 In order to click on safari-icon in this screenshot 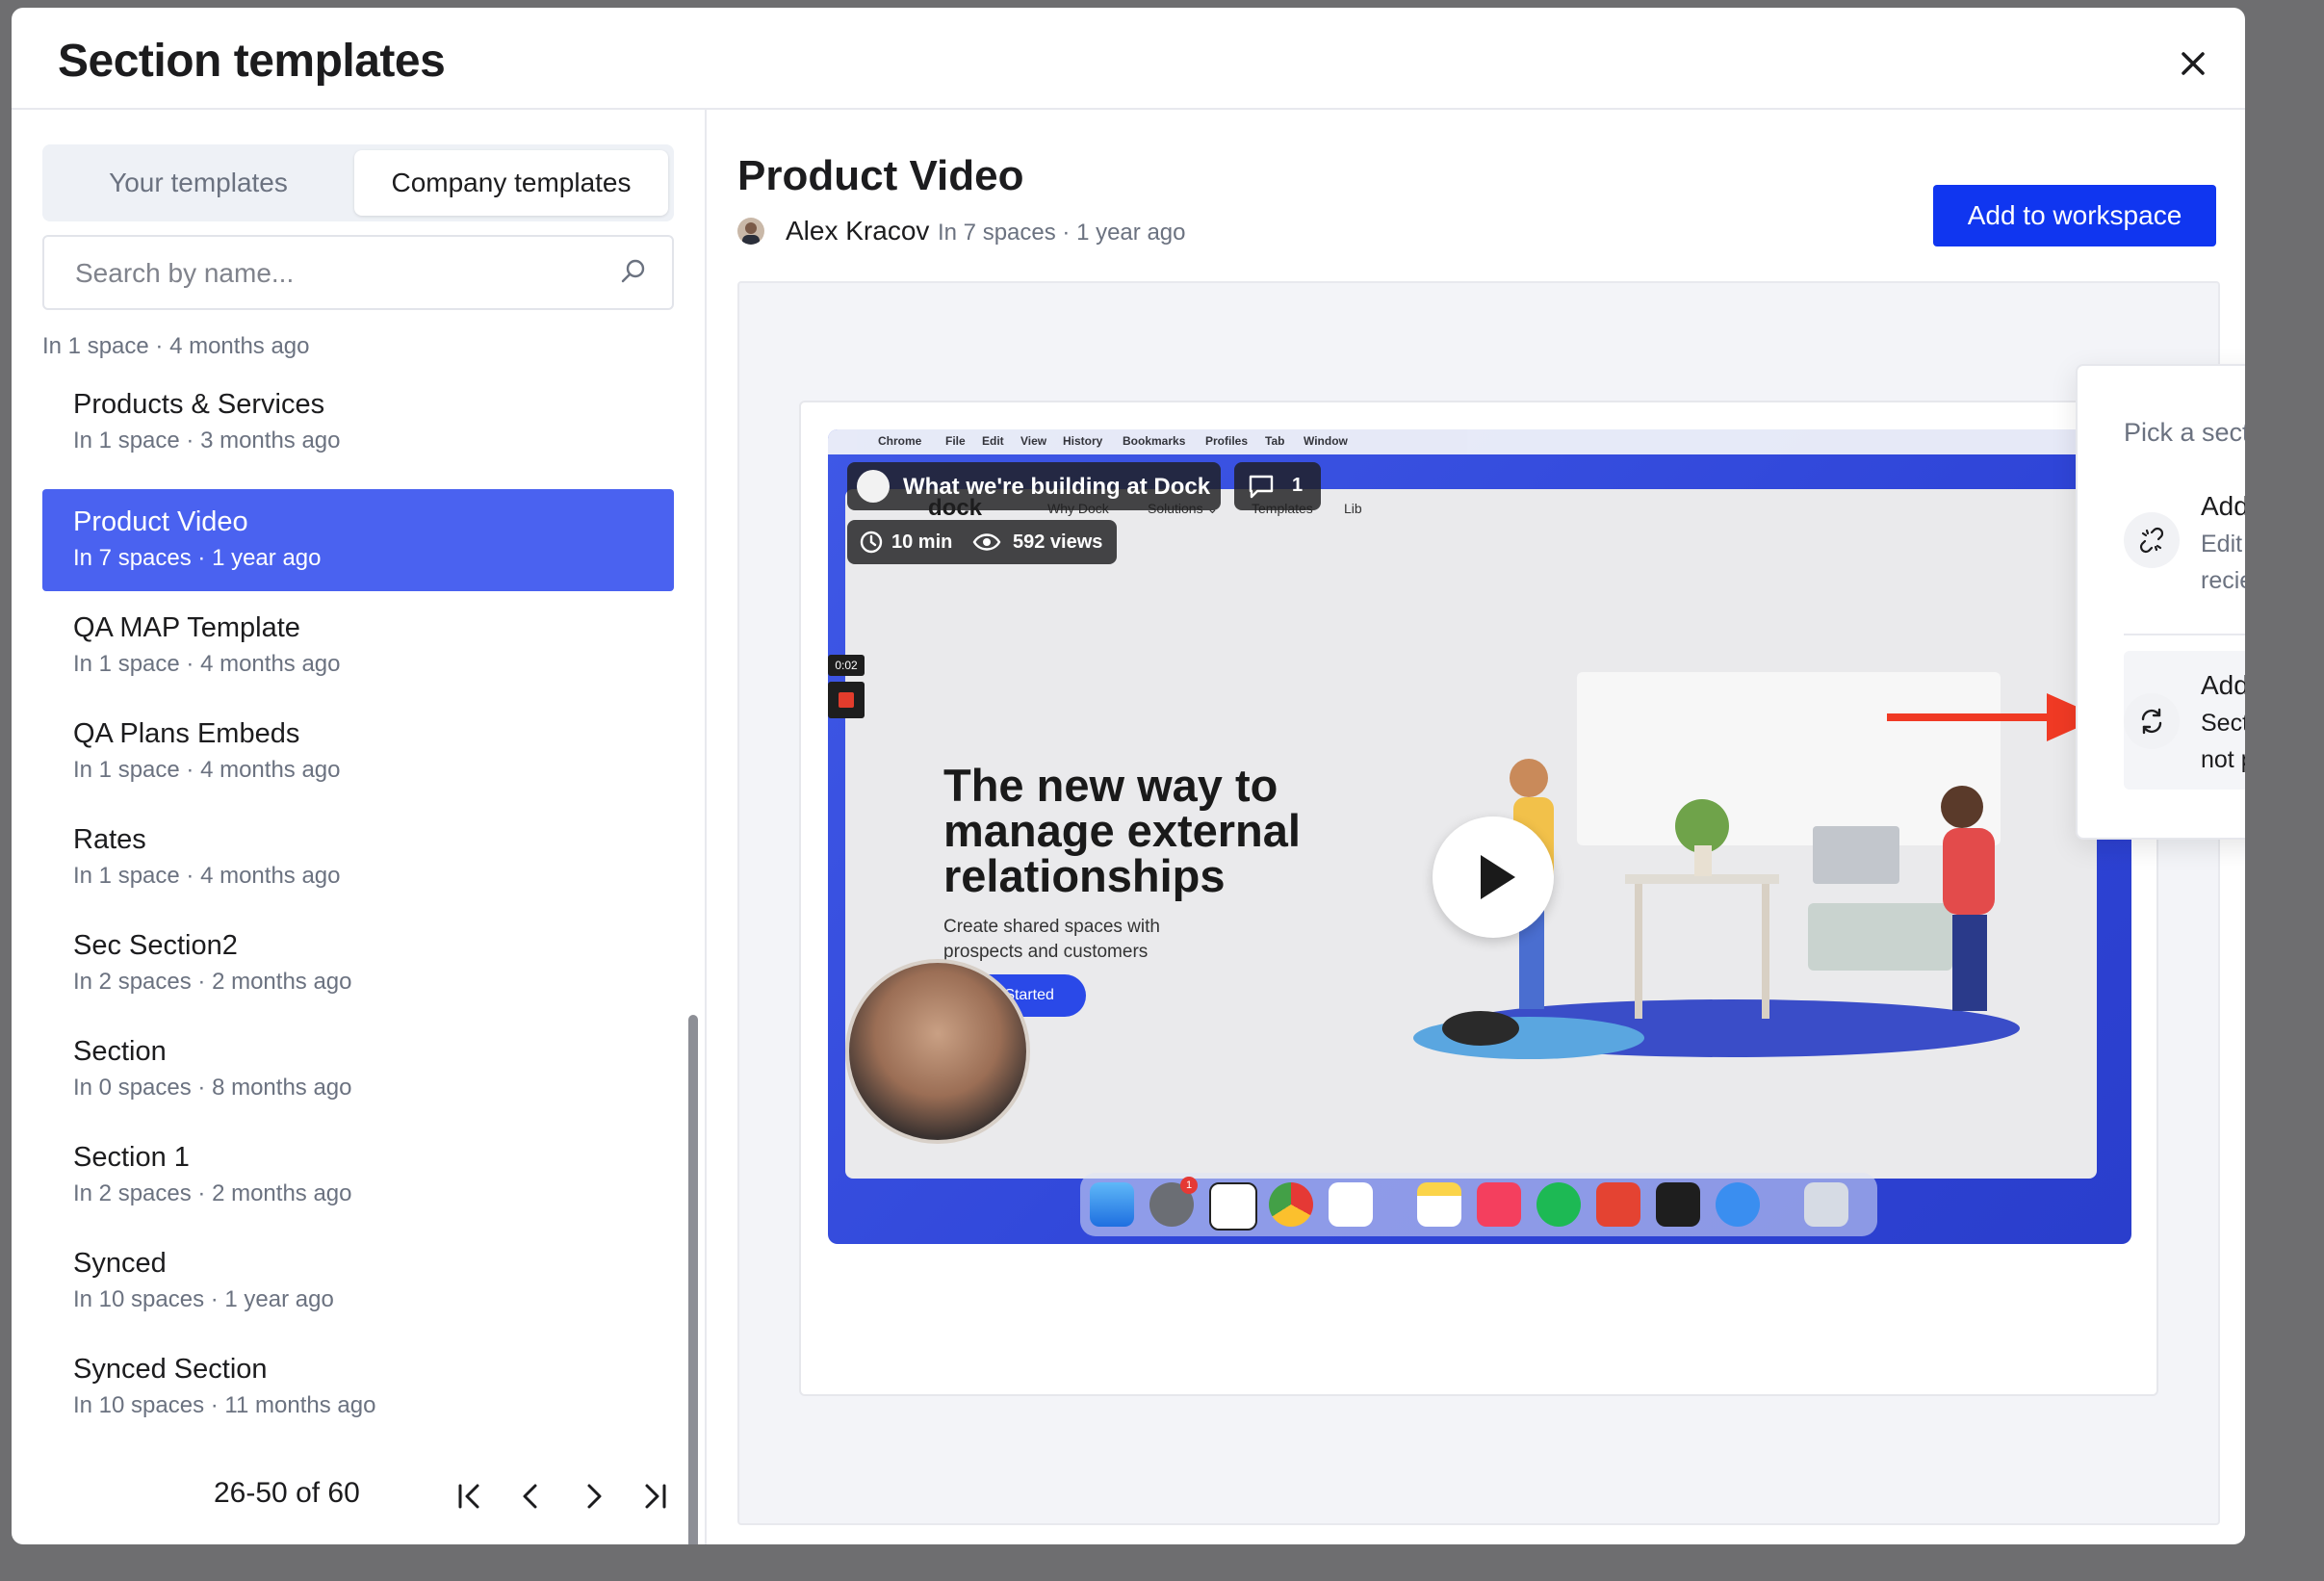, I will do `click(1738, 1204)`.